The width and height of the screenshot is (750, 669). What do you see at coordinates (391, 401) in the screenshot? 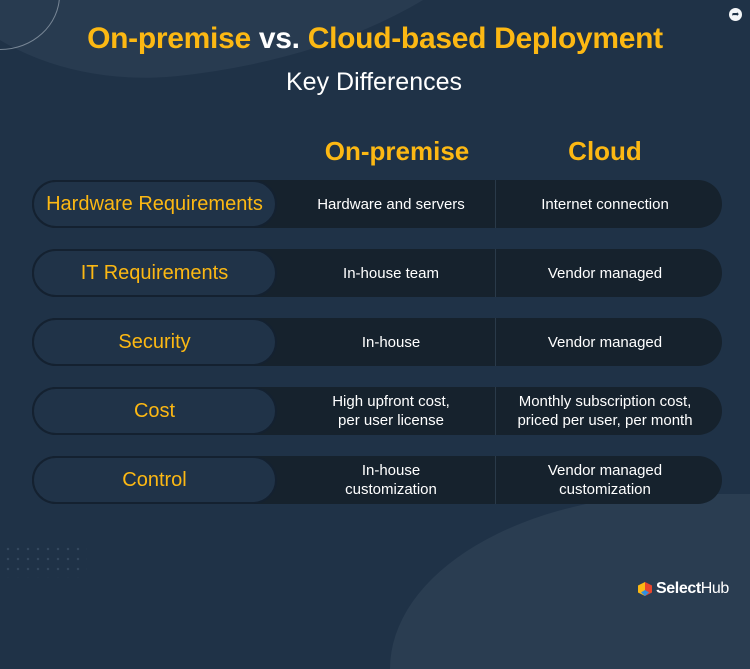
I see `cell-text-line: High upfront cost,` at bounding box center [391, 401].